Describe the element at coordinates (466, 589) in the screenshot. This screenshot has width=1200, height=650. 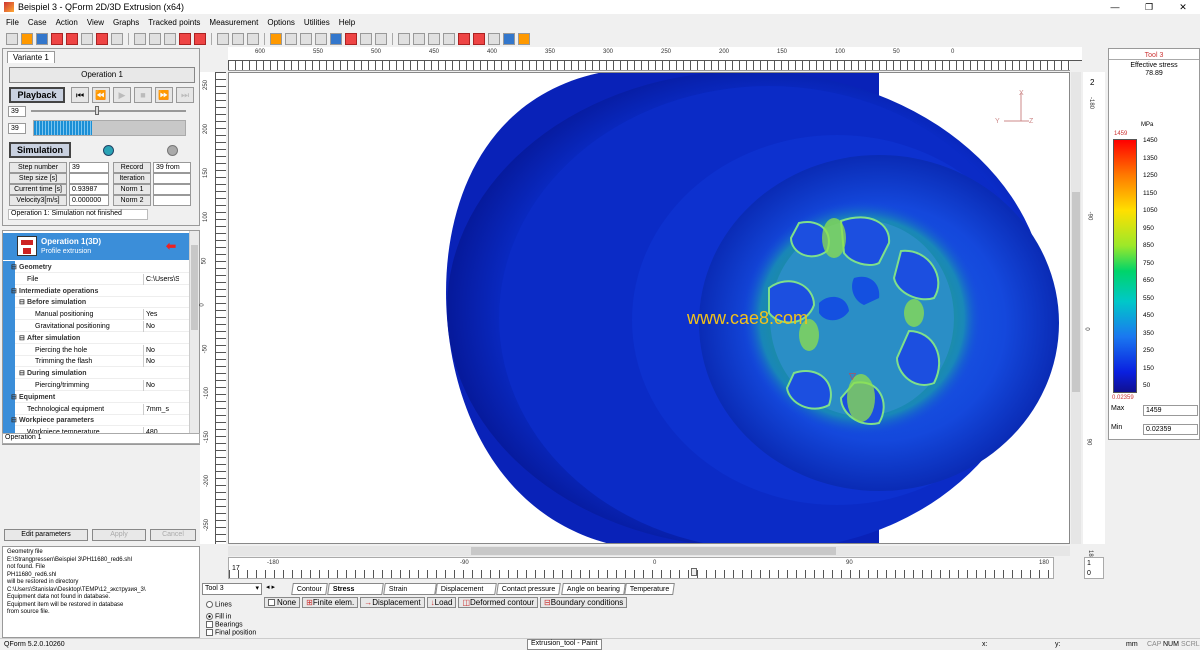
I see `tab-displacement: Displacement` at that location.